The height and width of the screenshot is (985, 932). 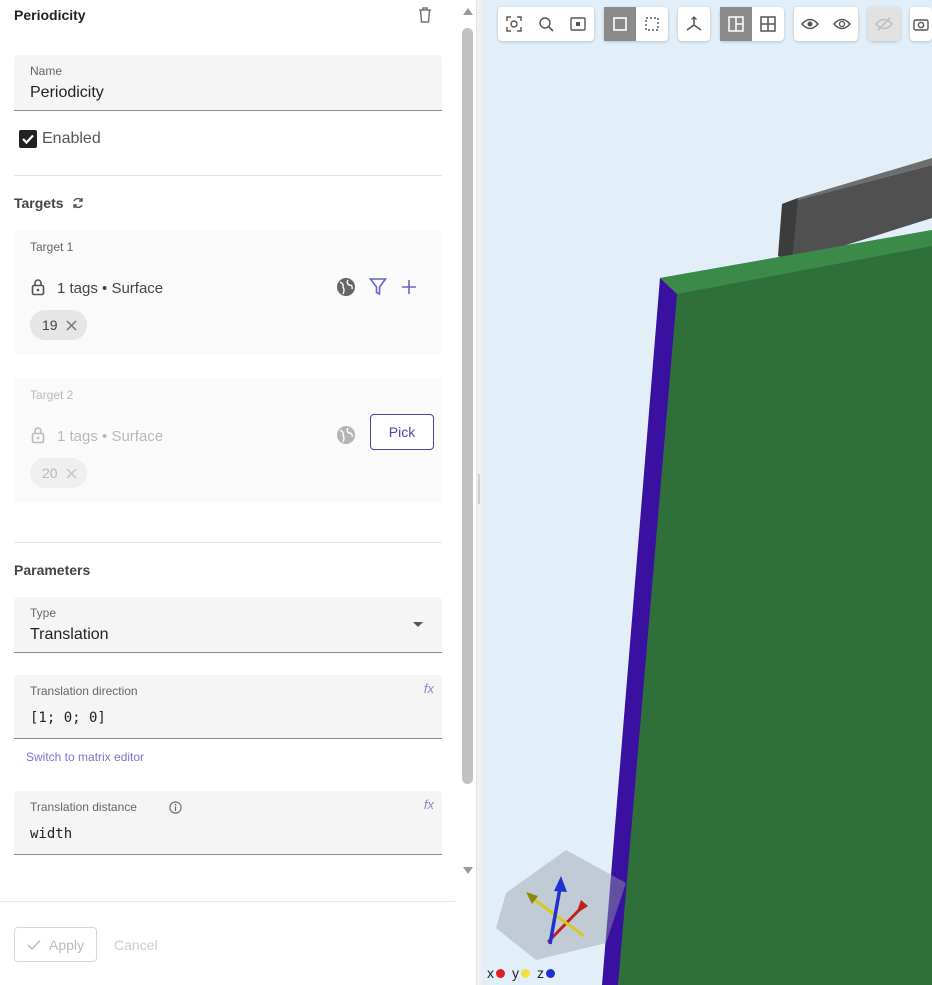 I want to click on camera-icon, so click(x=921, y=25).